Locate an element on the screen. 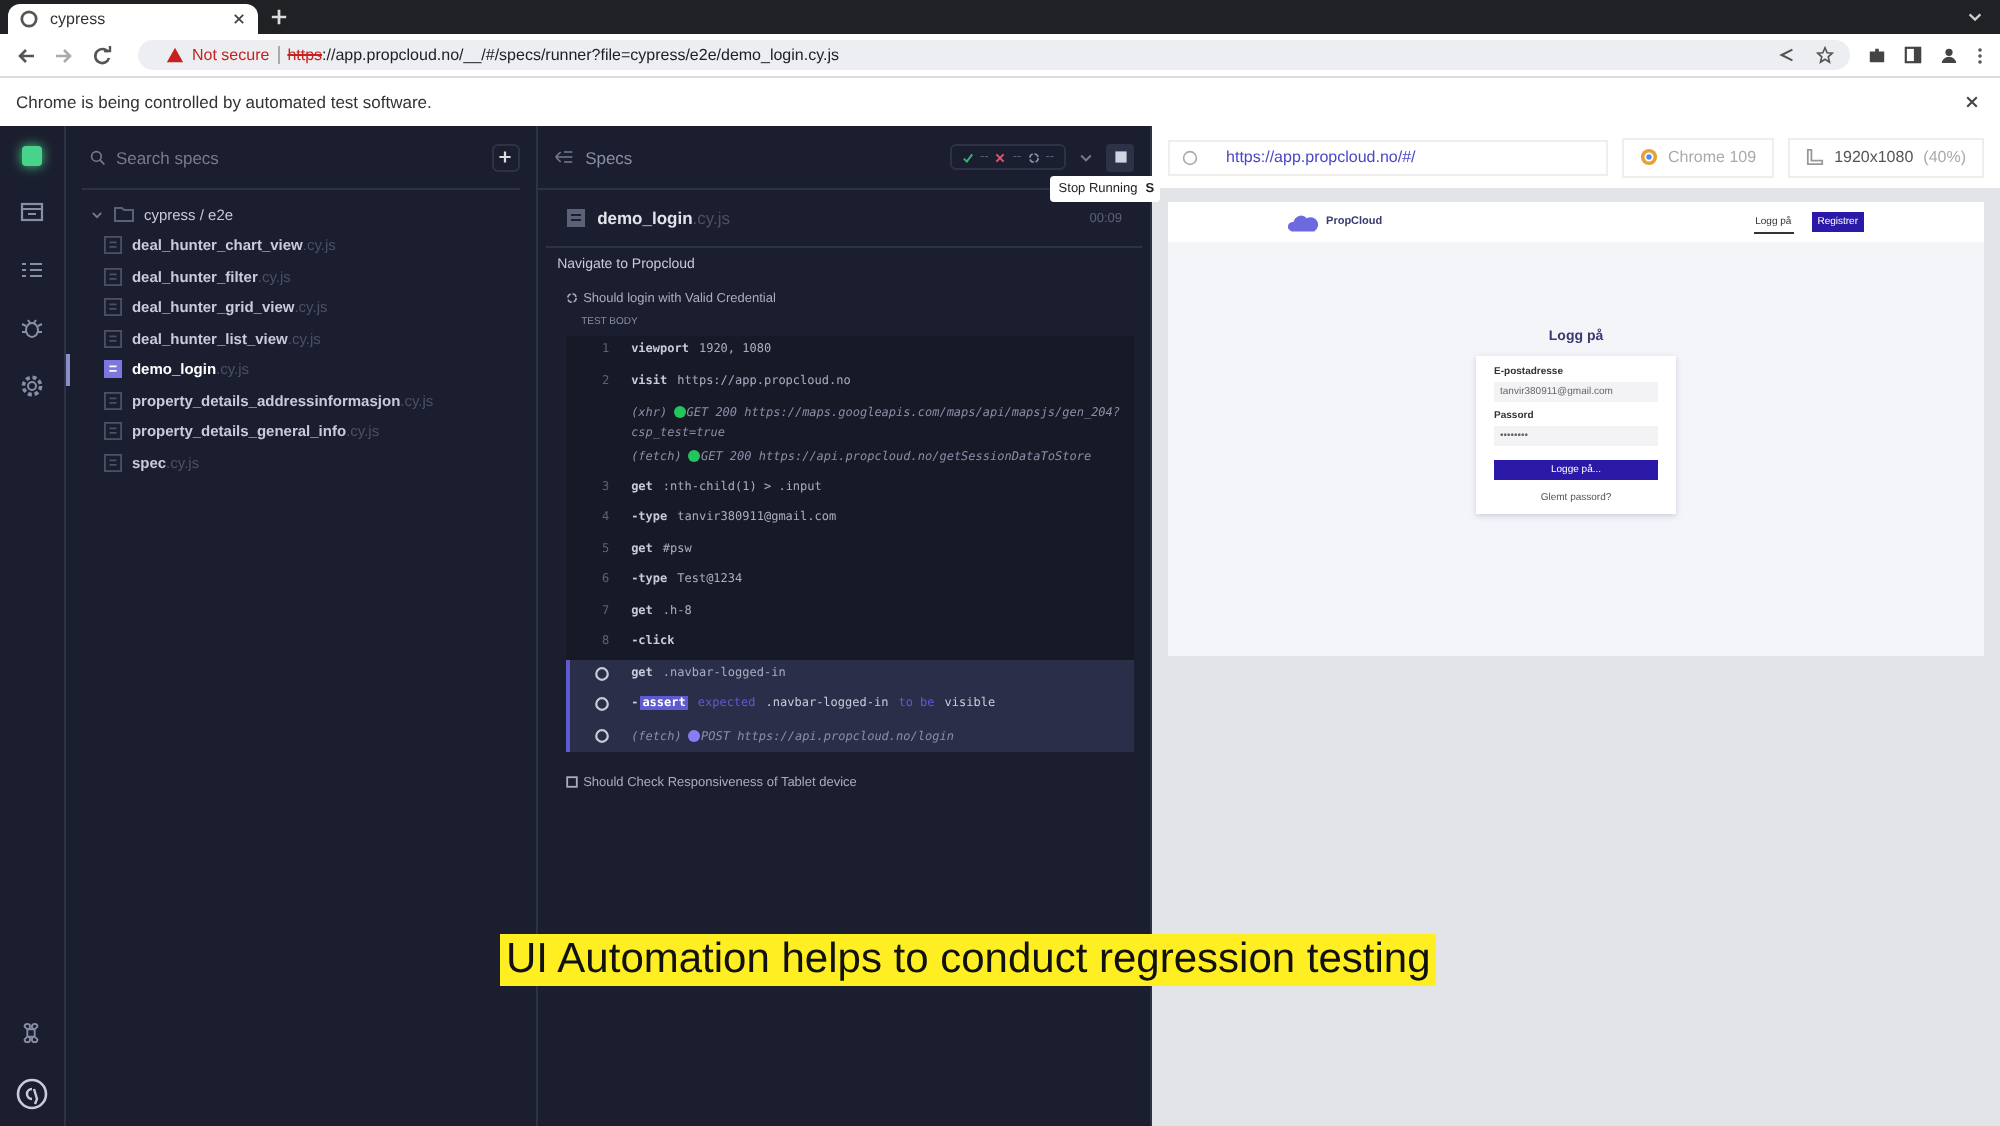 This screenshot has width=2000, height=1126. back-icon is located at coordinates (26, 55).